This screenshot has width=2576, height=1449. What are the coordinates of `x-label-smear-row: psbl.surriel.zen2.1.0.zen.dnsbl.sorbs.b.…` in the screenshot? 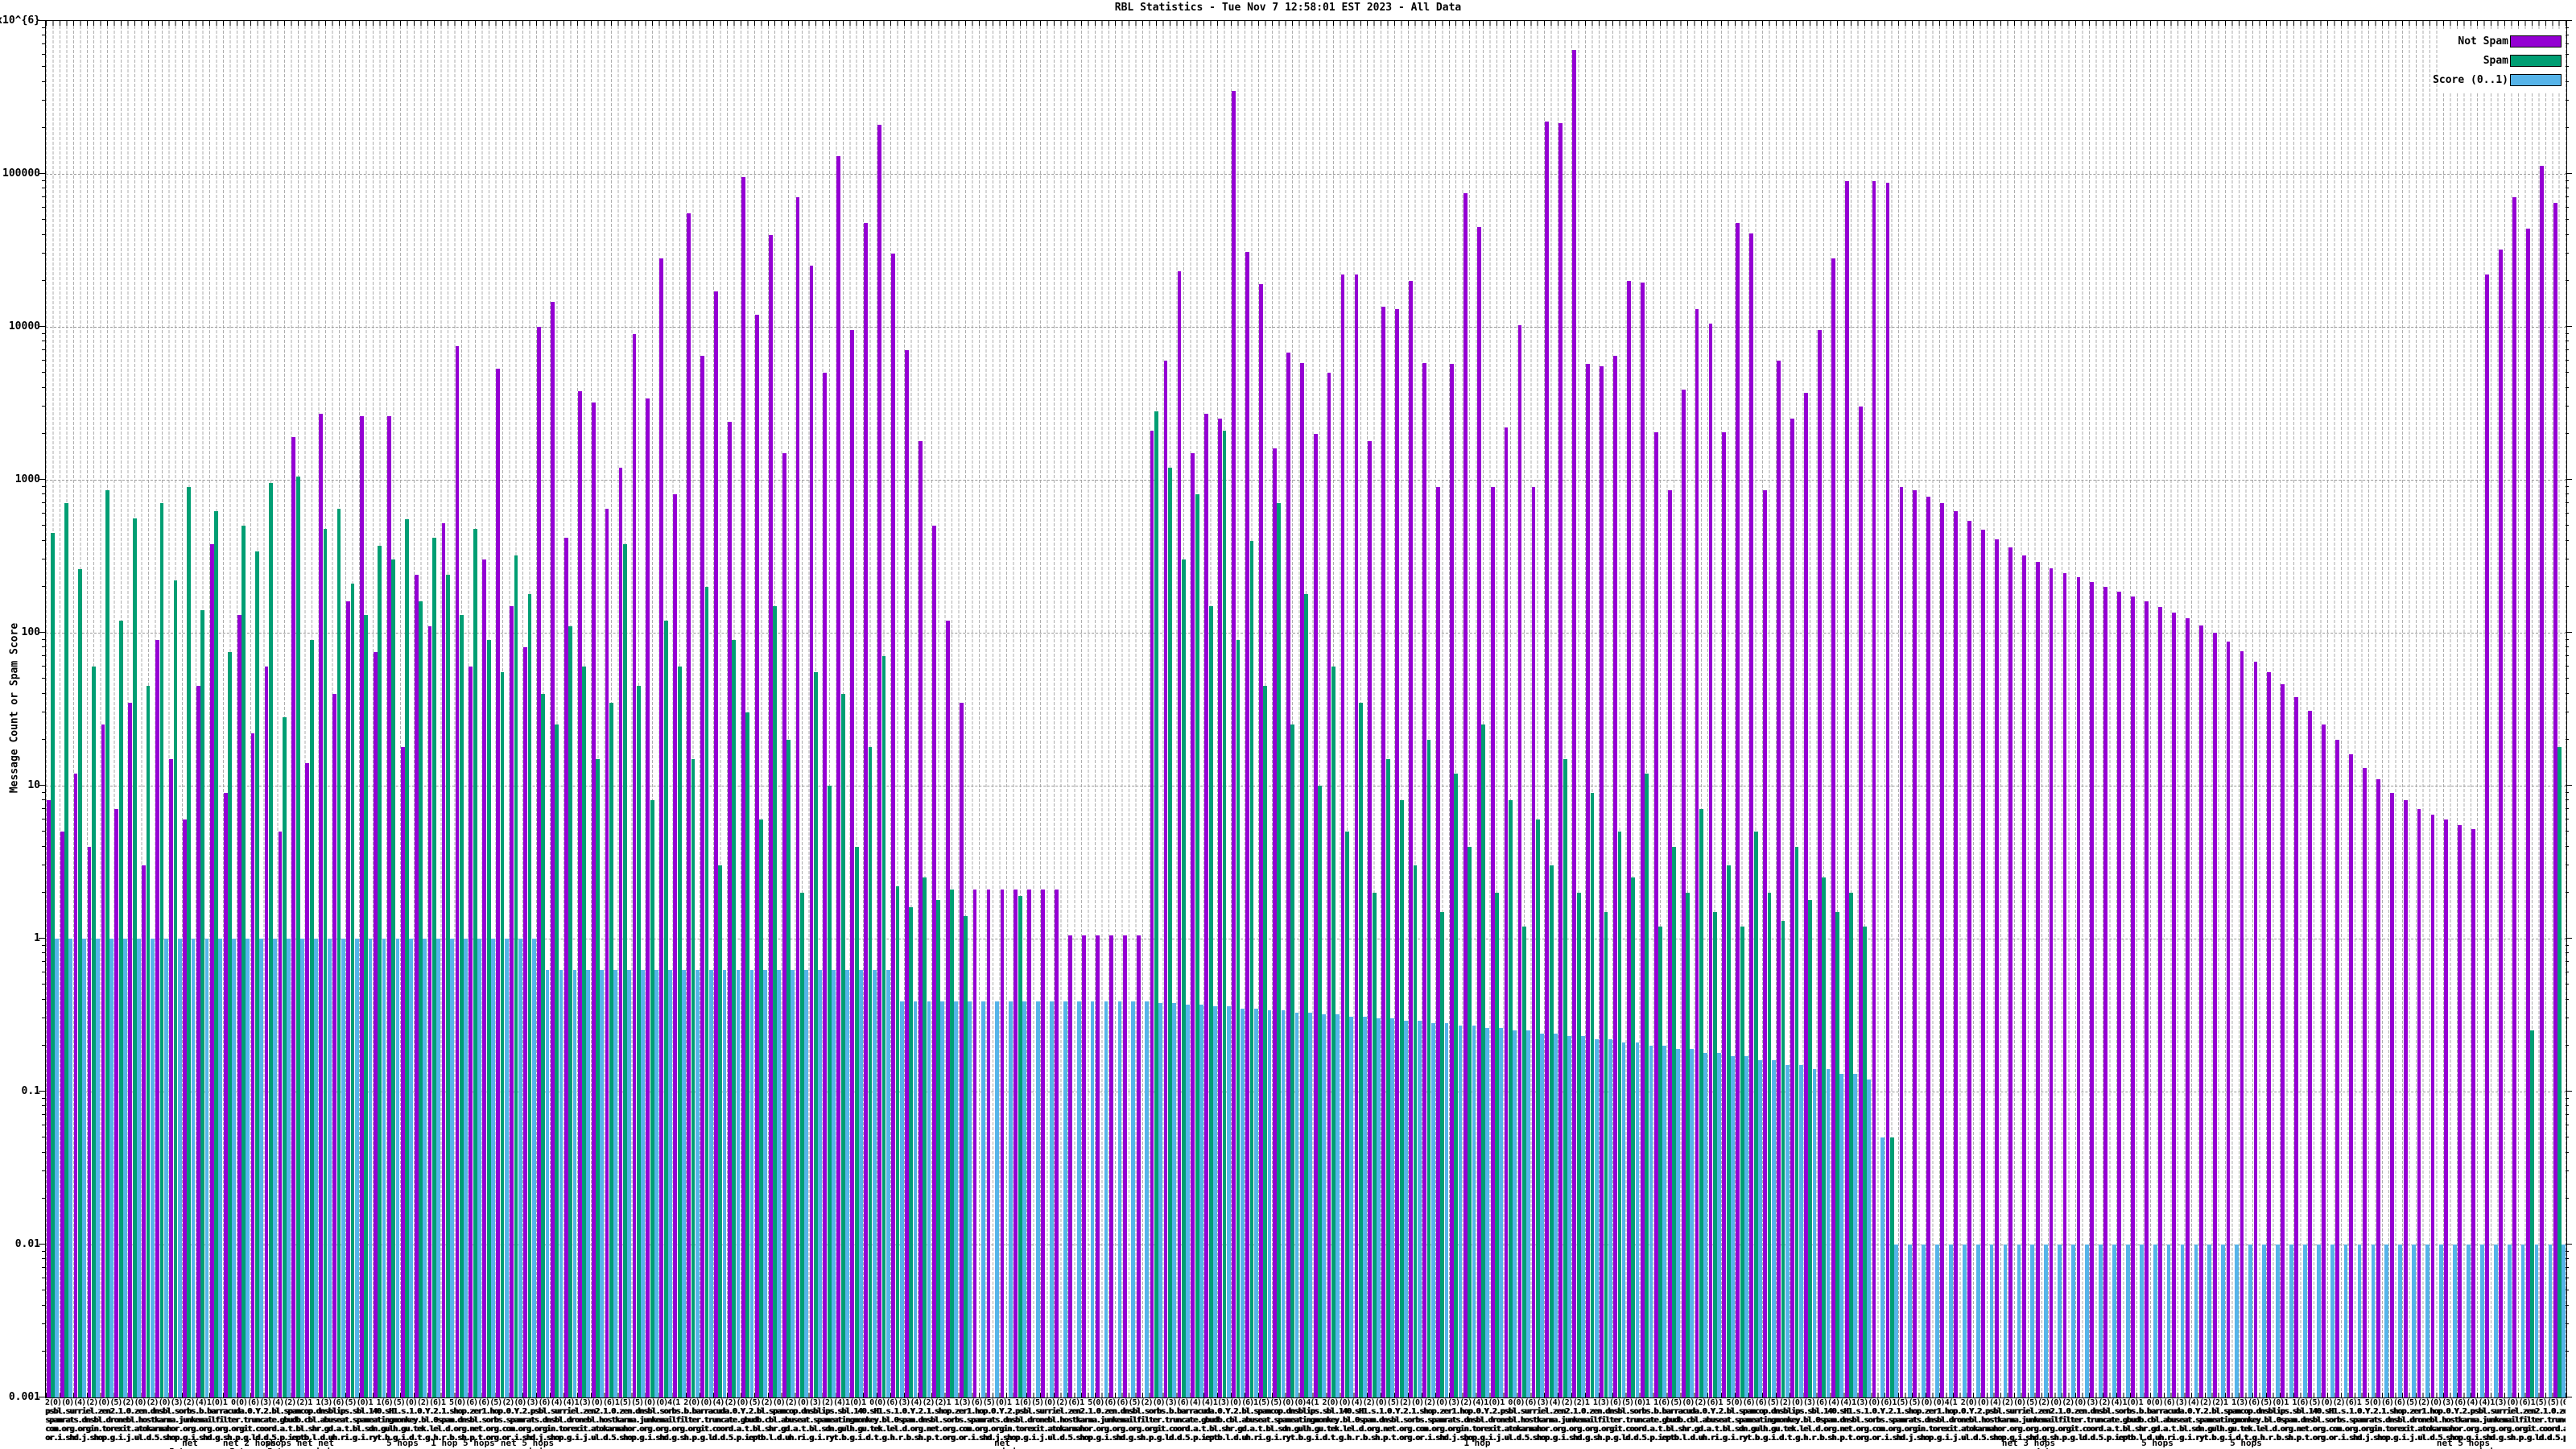 It's located at (1305, 1411).